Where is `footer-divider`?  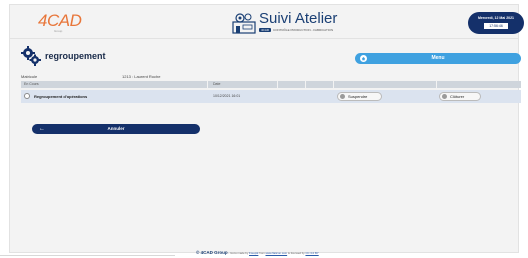
footer-divider is located at coordinates (87, 255).